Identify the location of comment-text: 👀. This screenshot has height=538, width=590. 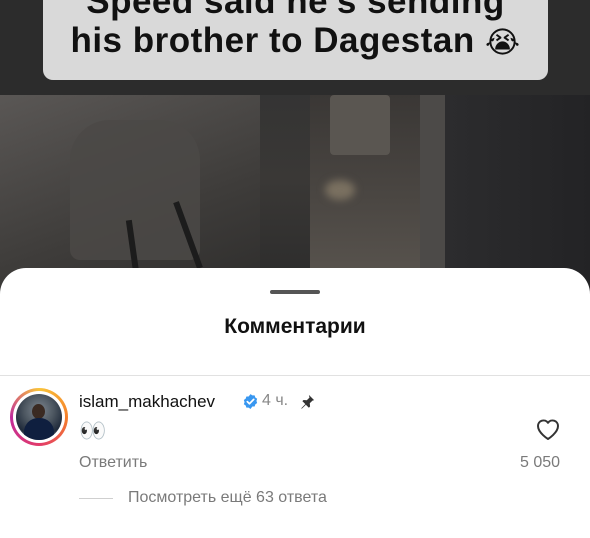
(93, 430).